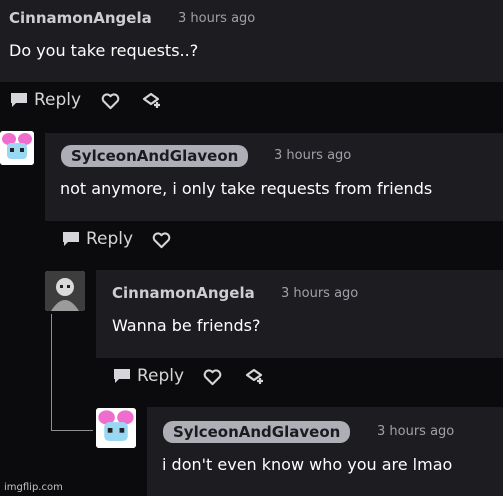 This screenshot has height=496, width=503. What do you see at coordinates (33, 487) in the screenshot?
I see `watermark: imgflip.com` at bounding box center [33, 487].